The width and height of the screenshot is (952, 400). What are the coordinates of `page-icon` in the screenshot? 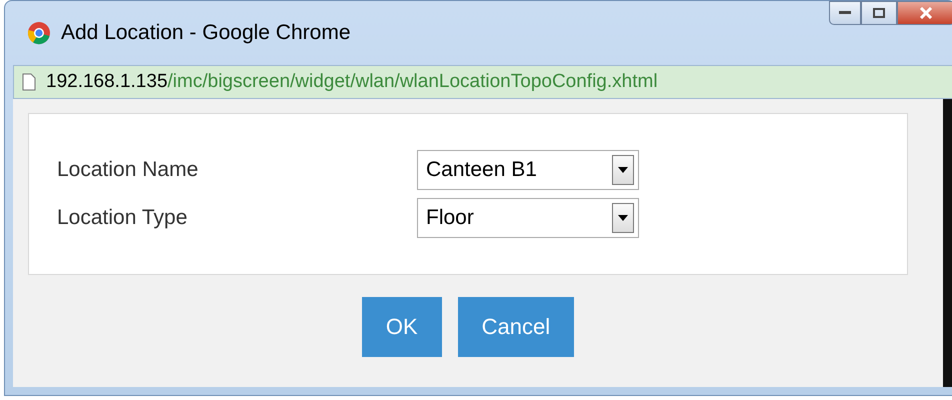 It's located at (29, 82).